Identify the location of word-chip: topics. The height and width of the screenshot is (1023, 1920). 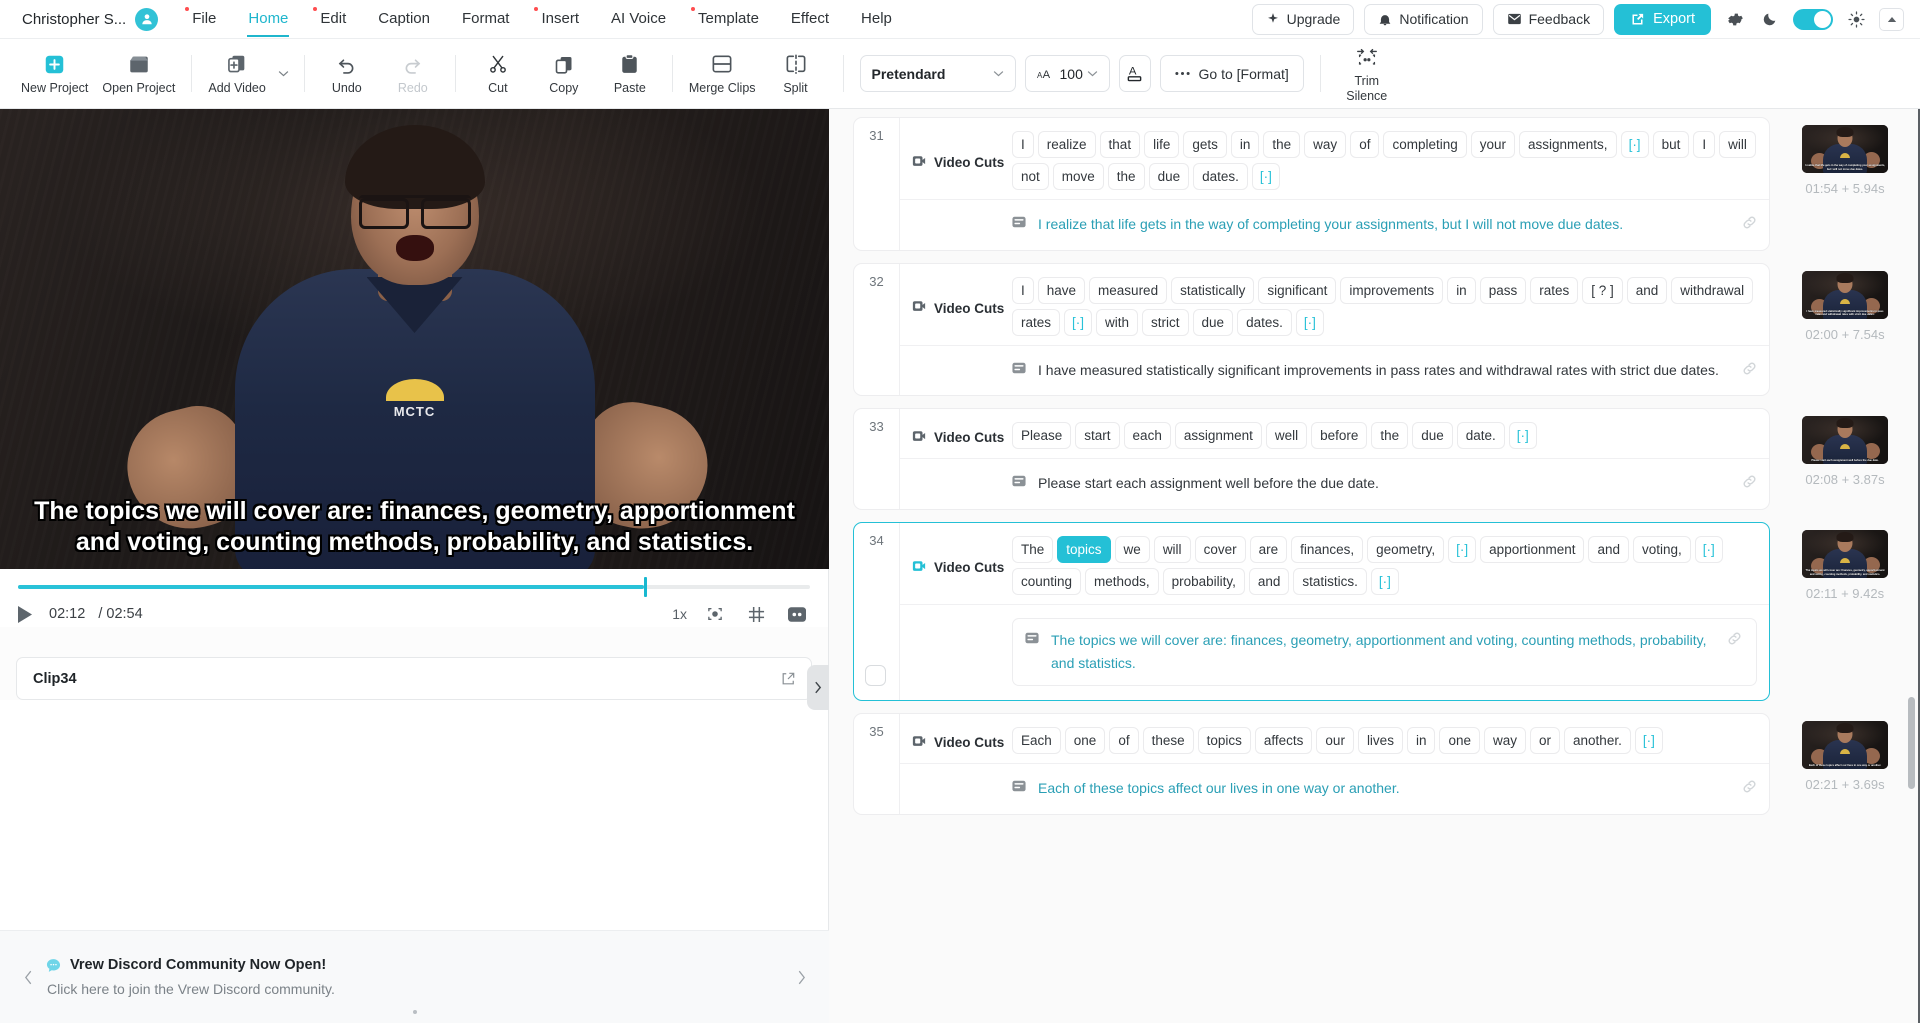
(1084, 550).